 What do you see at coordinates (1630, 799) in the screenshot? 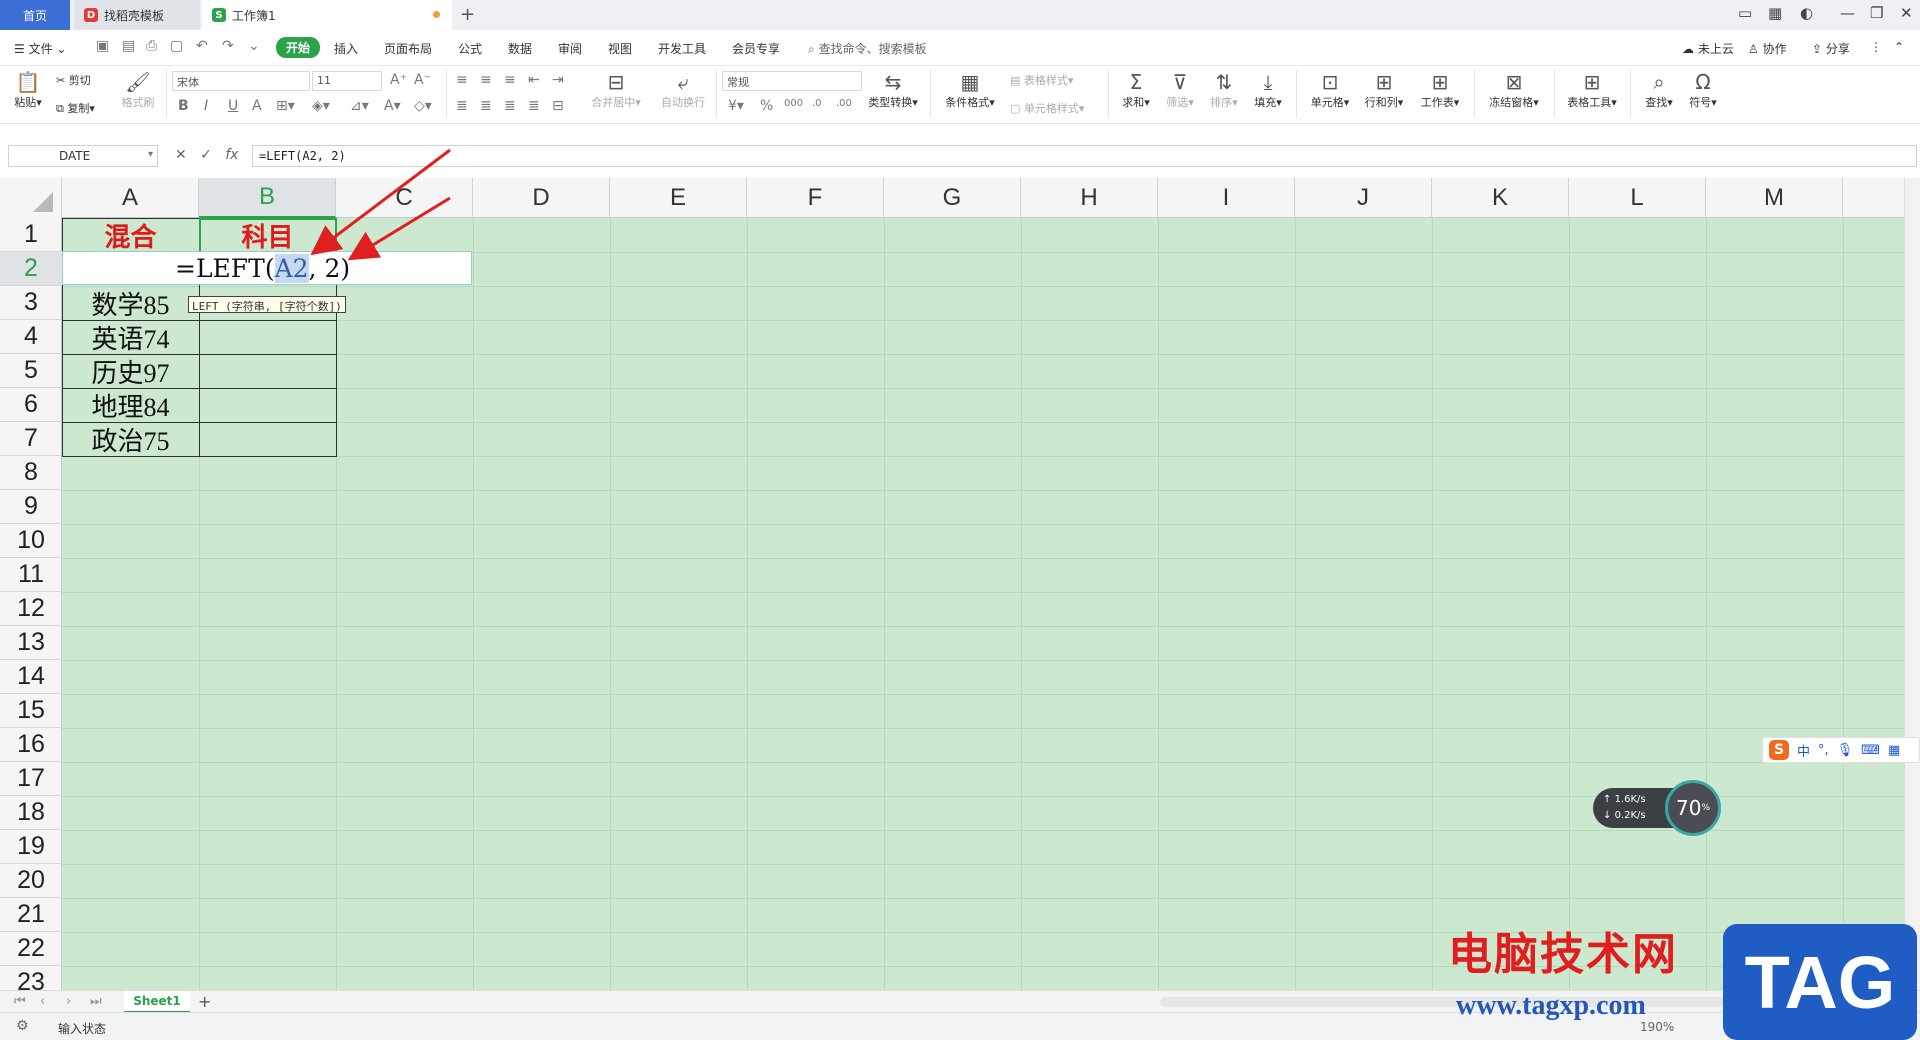
I see `upload-speed-value: 1.6K/s` at bounding box center [1630, 799].